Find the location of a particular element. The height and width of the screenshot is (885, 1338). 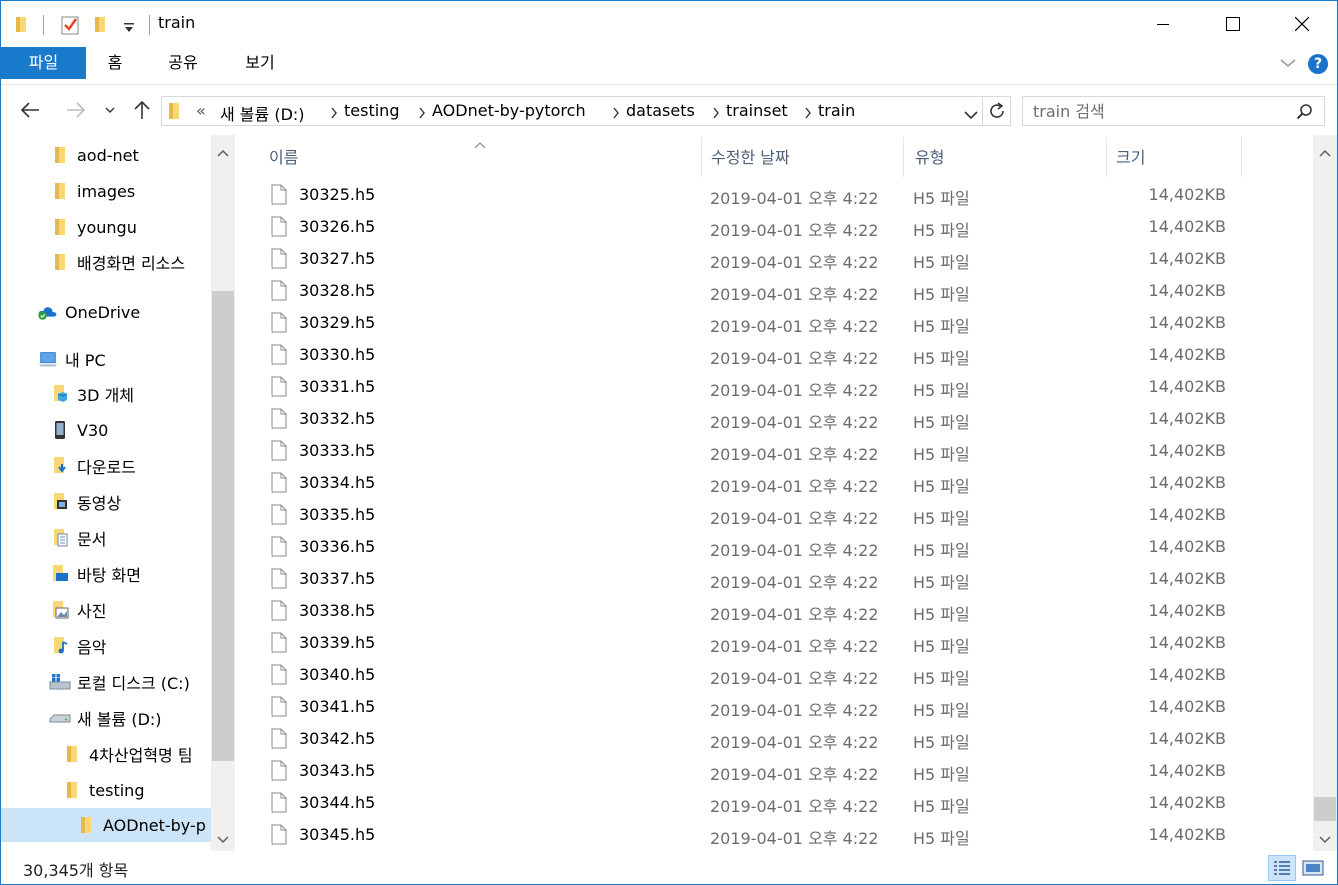

new-folder-icon is located at coordinates (102, 26).